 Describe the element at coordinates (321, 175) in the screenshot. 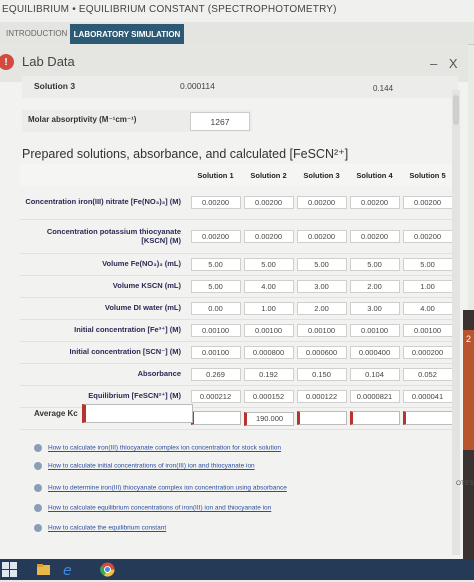

I see `table-header: Solution 3` at that location.